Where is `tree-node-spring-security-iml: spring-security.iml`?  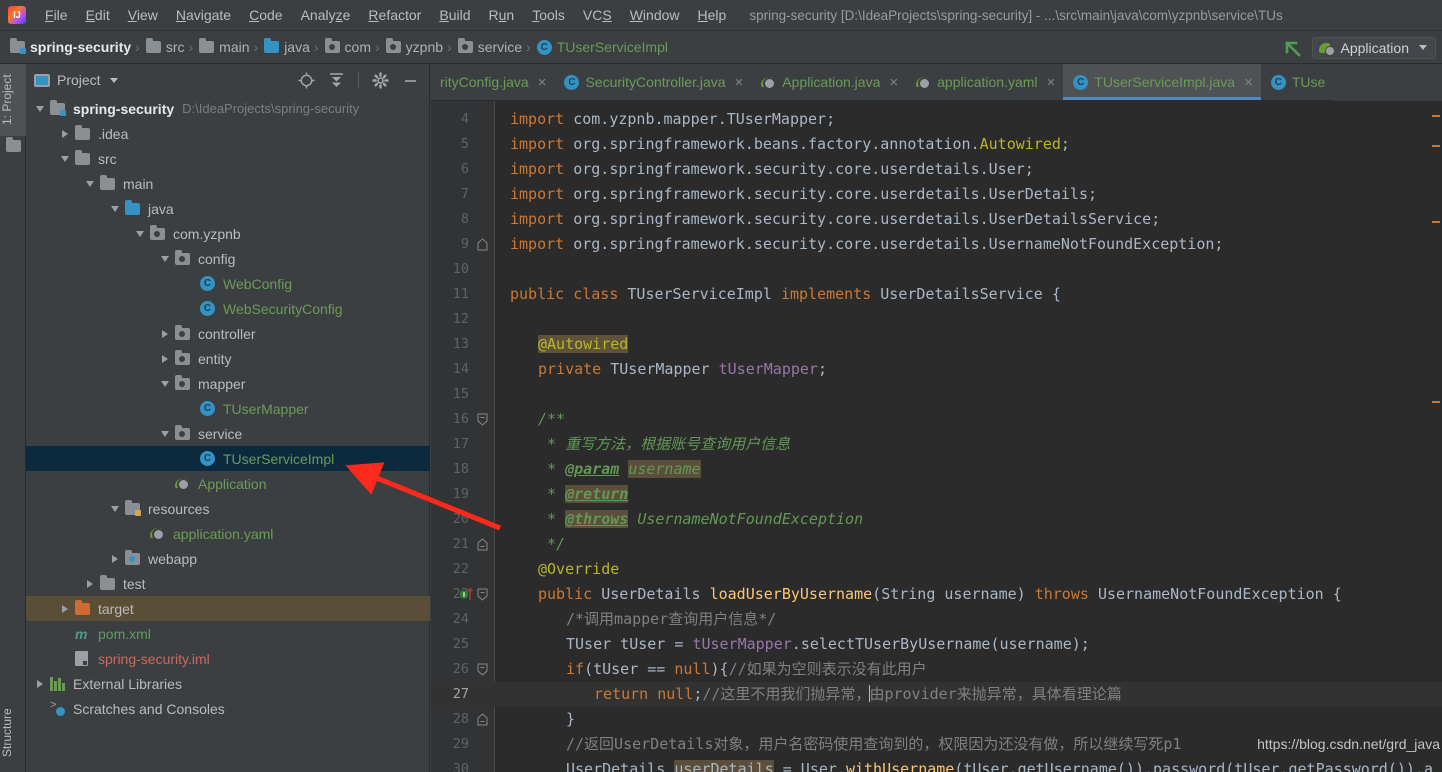 tree-node-spring-security-iml: spring-security.iml is located at coordinates (228, 658).